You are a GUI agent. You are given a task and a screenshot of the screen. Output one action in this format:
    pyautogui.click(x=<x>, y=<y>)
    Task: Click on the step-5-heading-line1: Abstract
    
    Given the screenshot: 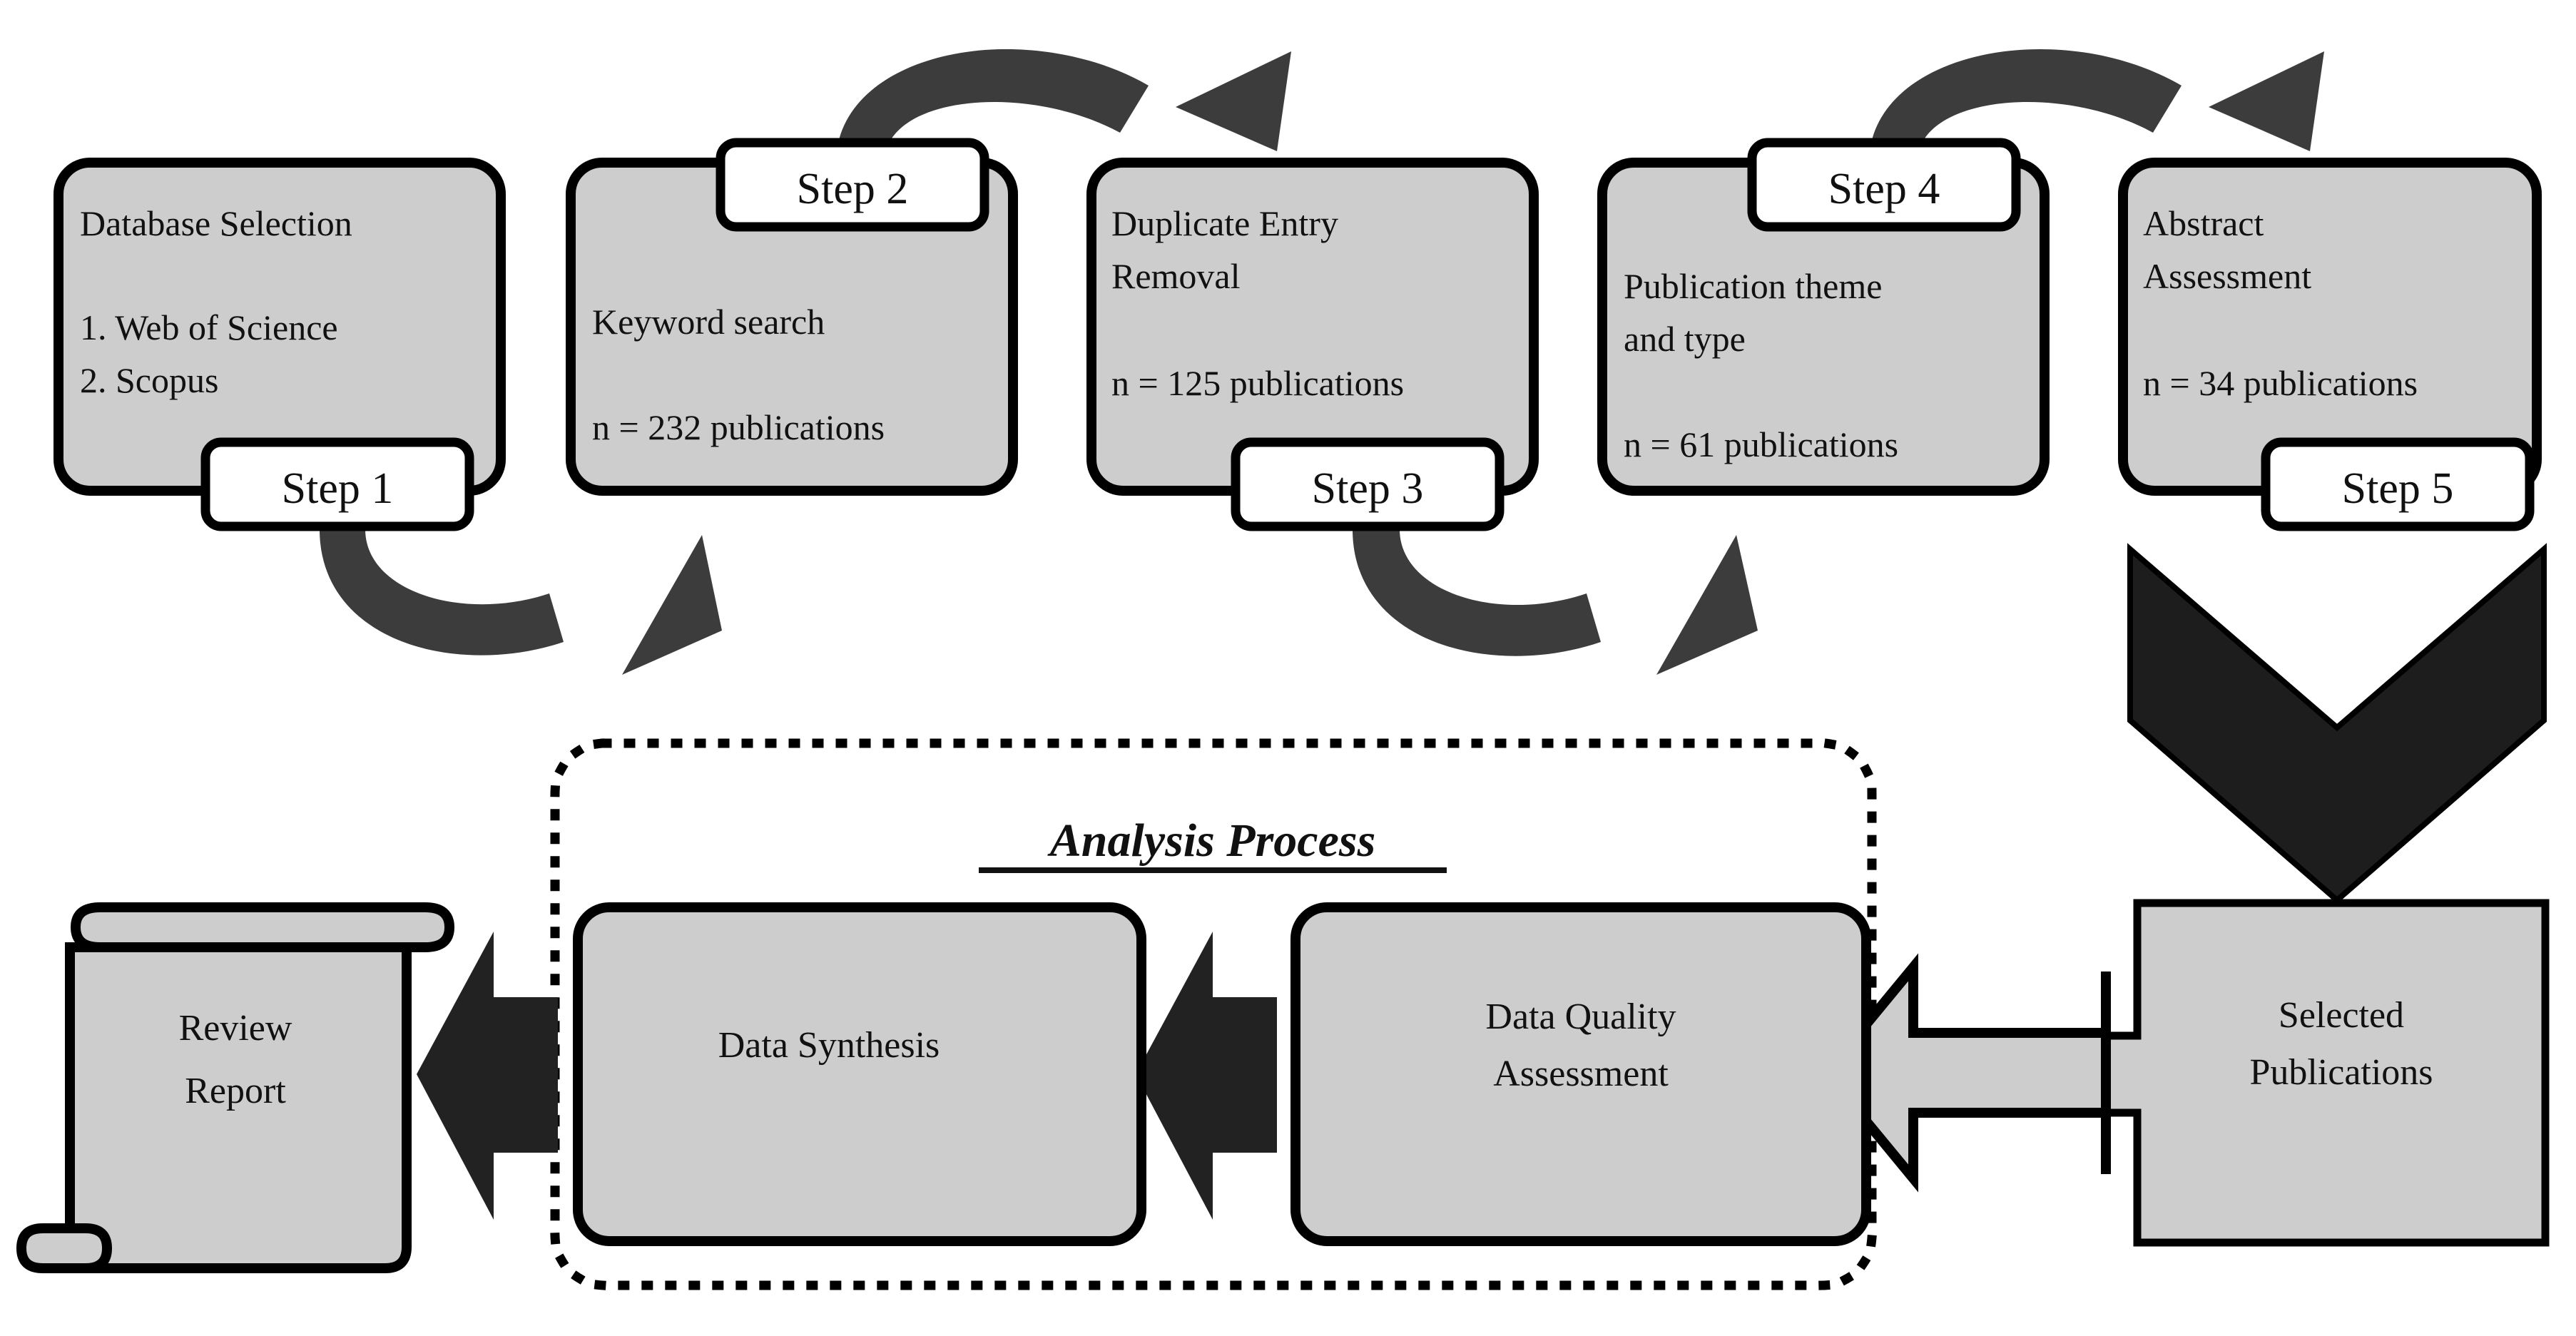 What is the action you would take?
    pyautogui.click(x=2203, y=223)
    